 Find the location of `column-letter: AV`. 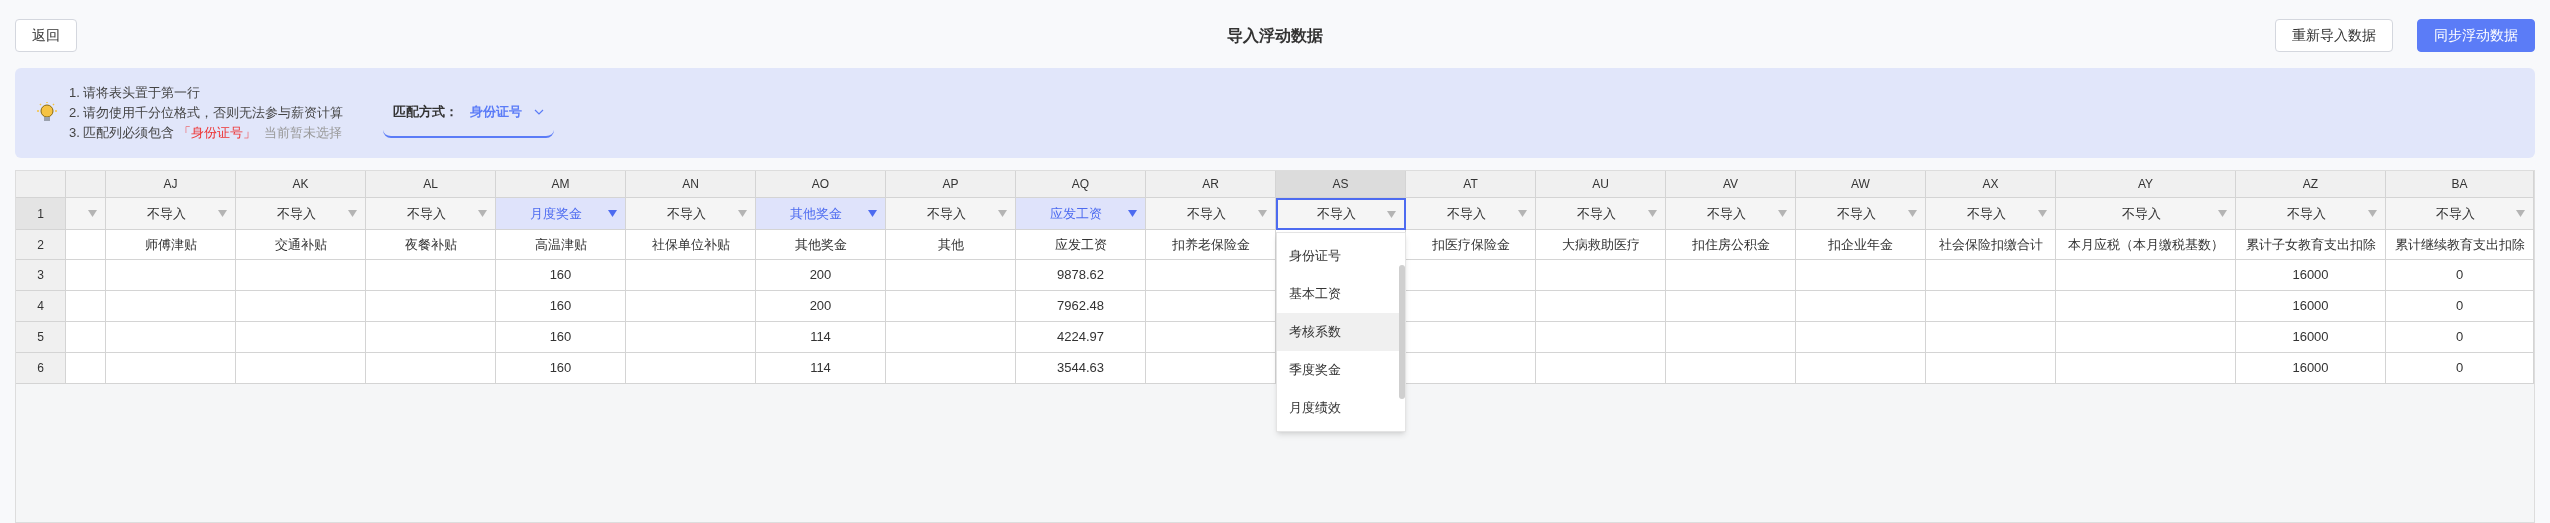

column-letter: AV is located at coordinates (1731, 184).